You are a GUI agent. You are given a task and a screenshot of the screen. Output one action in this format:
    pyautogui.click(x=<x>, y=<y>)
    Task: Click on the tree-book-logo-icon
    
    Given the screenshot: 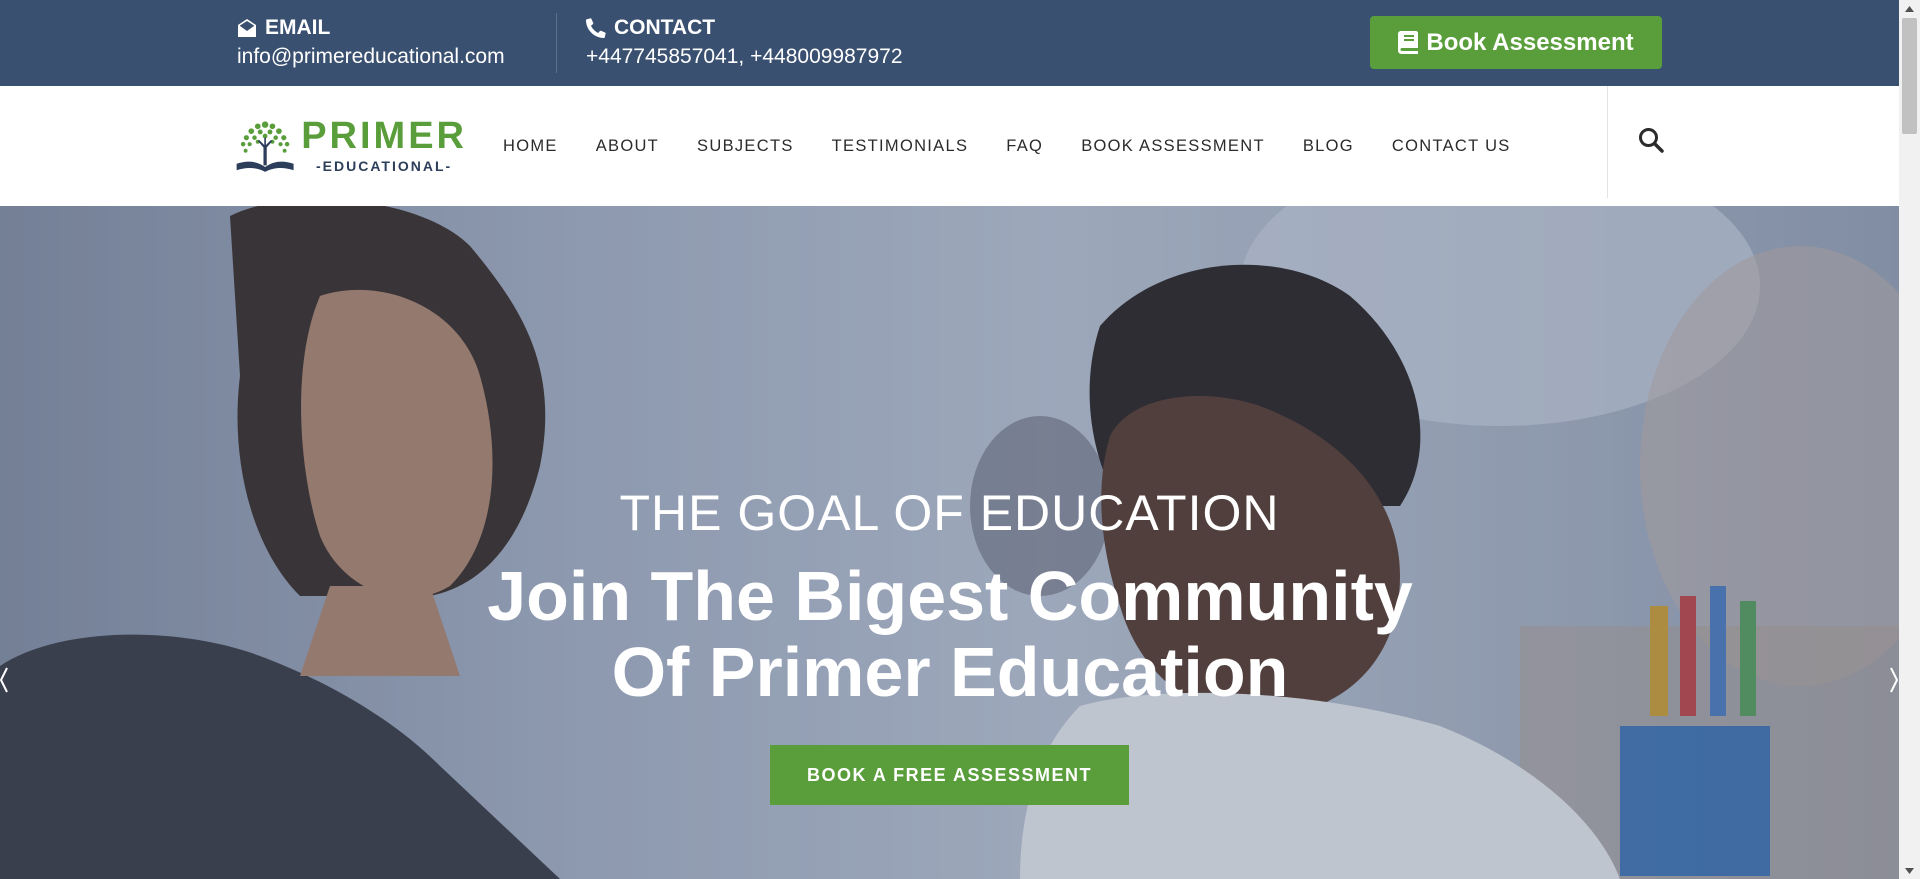 What is the action you would take?
    pyautogui.click(x=265, y=146)
    